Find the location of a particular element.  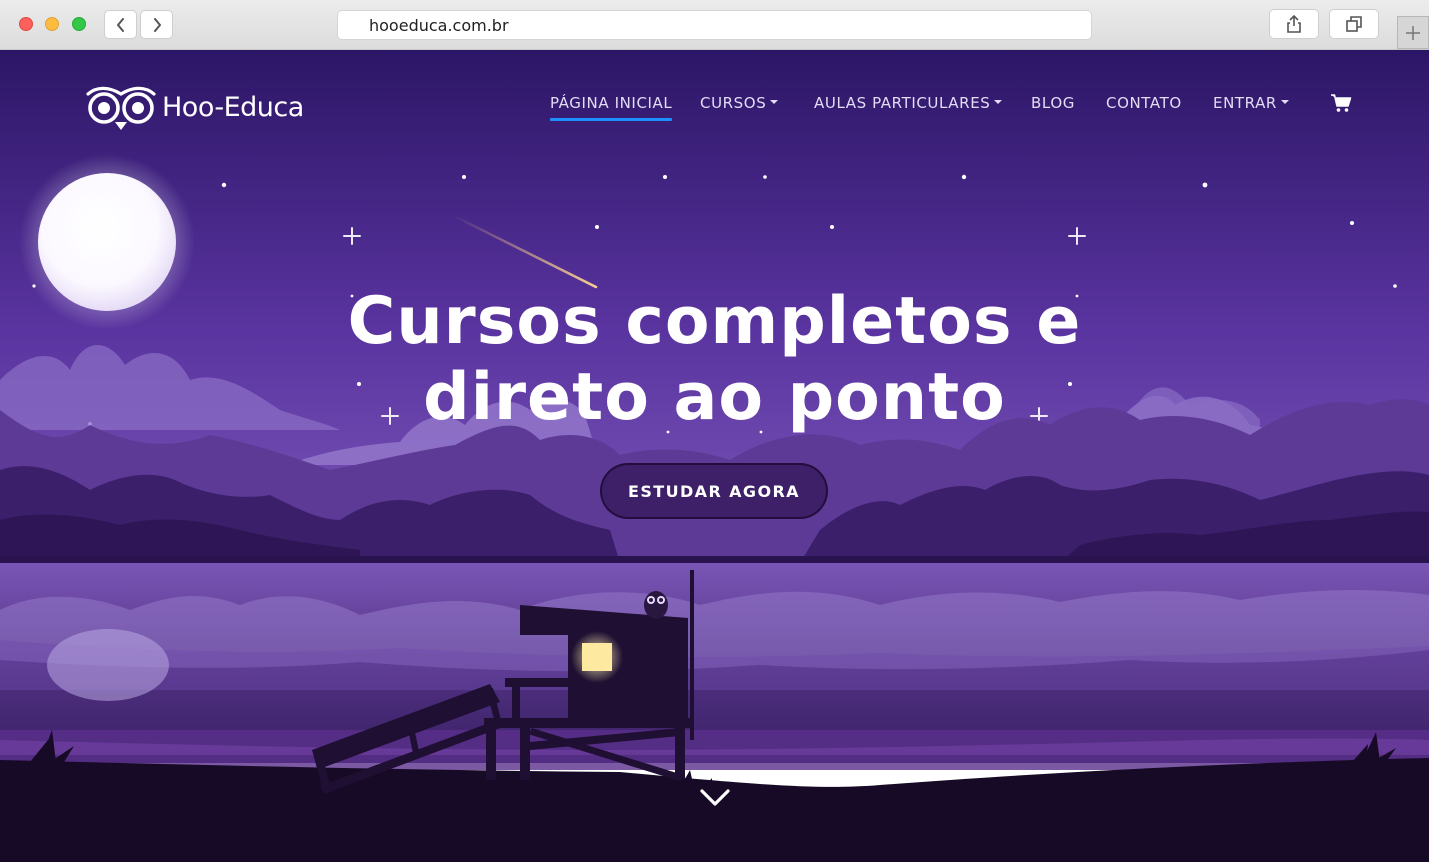

browser-toolbar: hooeduca.com.br is located at coordinates (714, 25).